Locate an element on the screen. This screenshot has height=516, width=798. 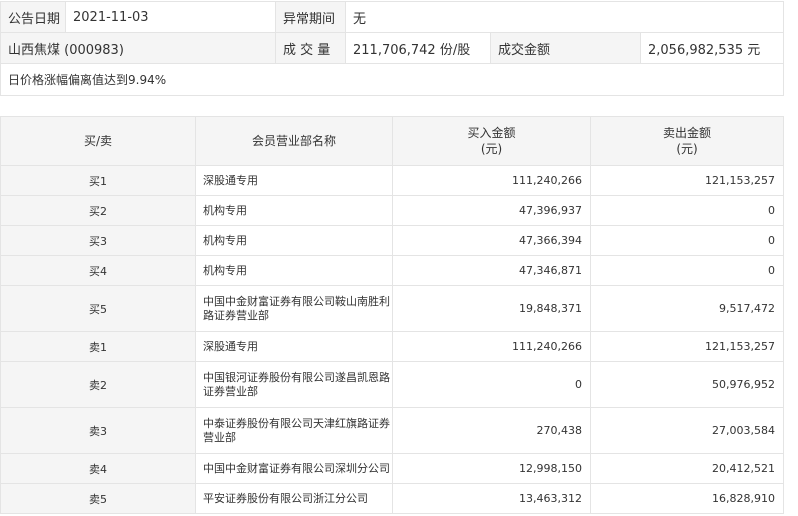
row-side: 买5 is located at coordinates (98, 308).